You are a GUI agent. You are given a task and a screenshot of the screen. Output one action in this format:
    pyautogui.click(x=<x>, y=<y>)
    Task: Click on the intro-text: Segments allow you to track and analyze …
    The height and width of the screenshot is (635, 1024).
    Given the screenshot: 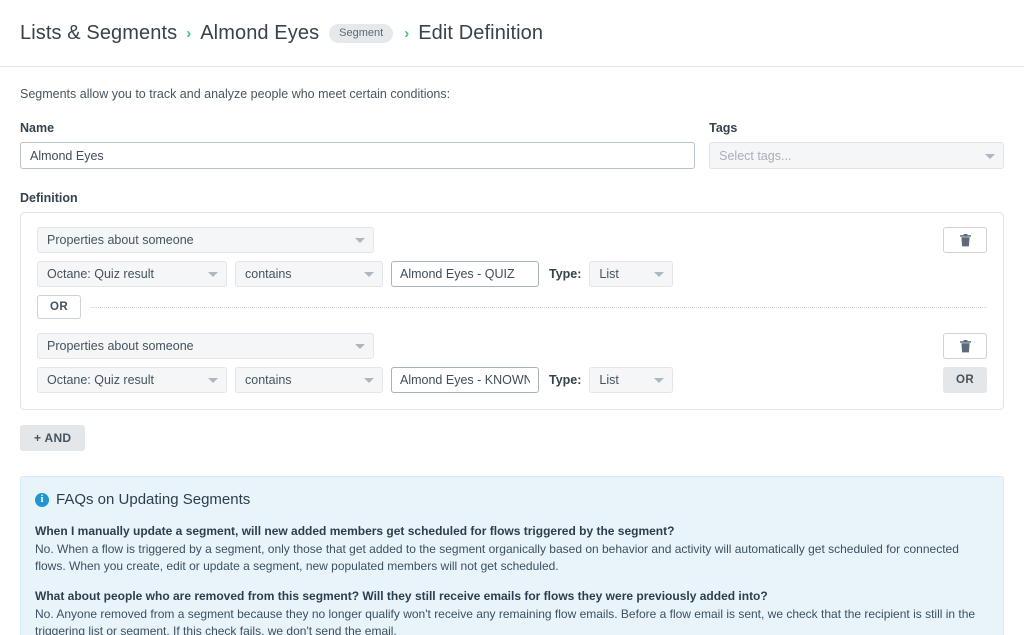 What is the action you would take?
    pyautogui.click(x=235, y=94)
    